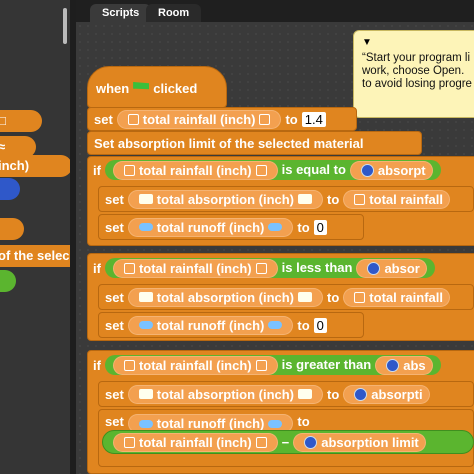  What do you see at coordinates (370, 442) in the screenshot?
I see `reporter-label: absorption limit` at bounding box center [370, 442].